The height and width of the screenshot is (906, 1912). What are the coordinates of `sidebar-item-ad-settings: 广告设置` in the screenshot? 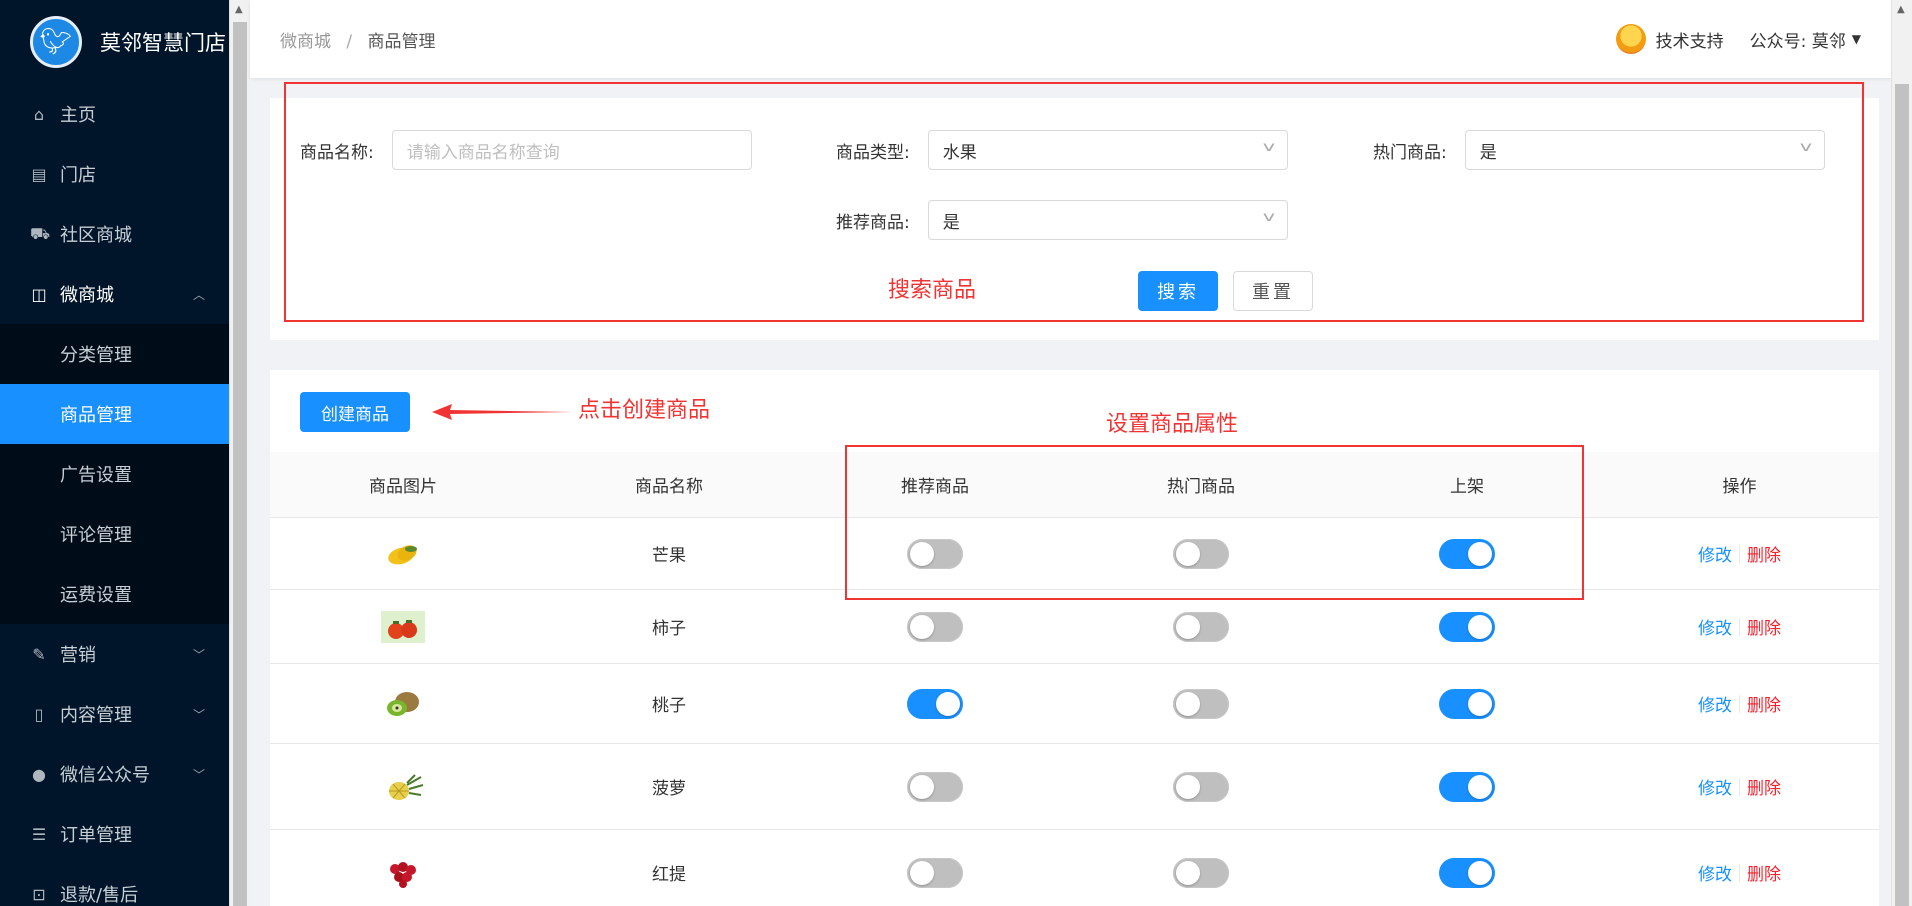 It's located at (114, 474).